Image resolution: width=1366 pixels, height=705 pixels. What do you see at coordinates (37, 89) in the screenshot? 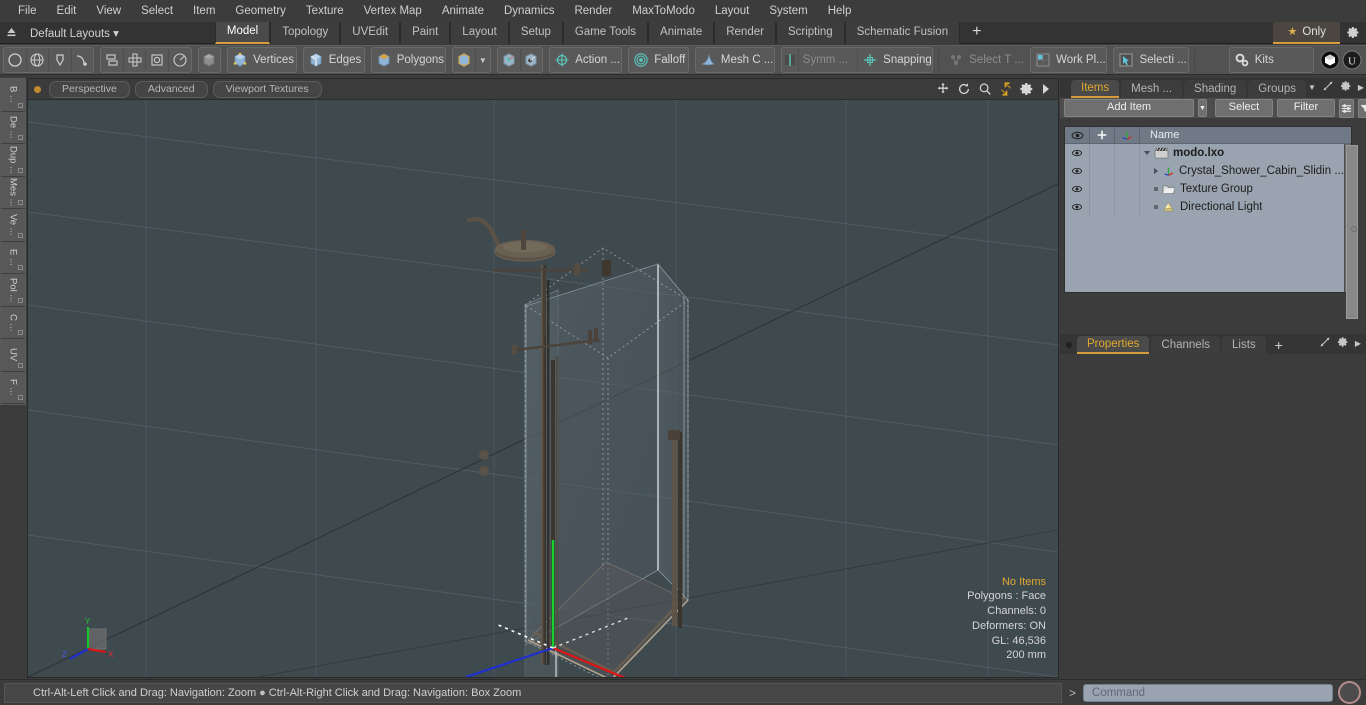
I see `viewport-menu-dot-icon` at bounding box center [37, 89].